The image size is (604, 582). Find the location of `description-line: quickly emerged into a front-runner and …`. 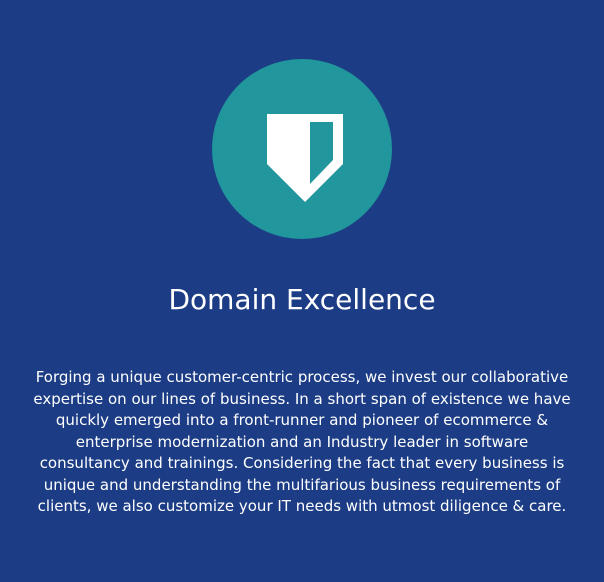

description-line: quickly emerged into a front-runner and … is located at coordinates (302, 420).